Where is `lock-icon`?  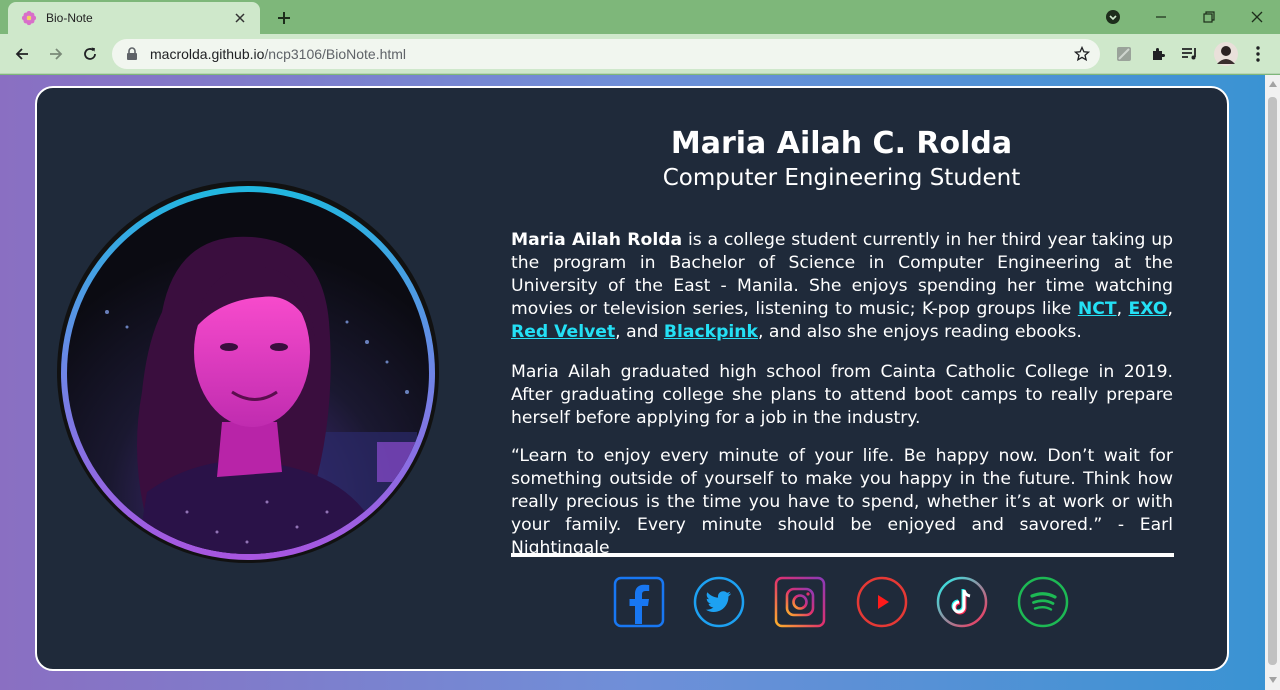
lock-icon is located at coordinates (132, 54).